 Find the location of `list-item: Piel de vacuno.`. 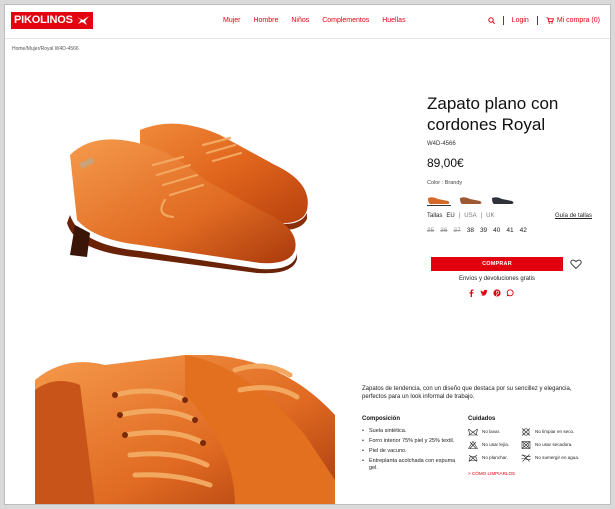

list-item: Piel de vacuno. is located at coordinates (412, 451).